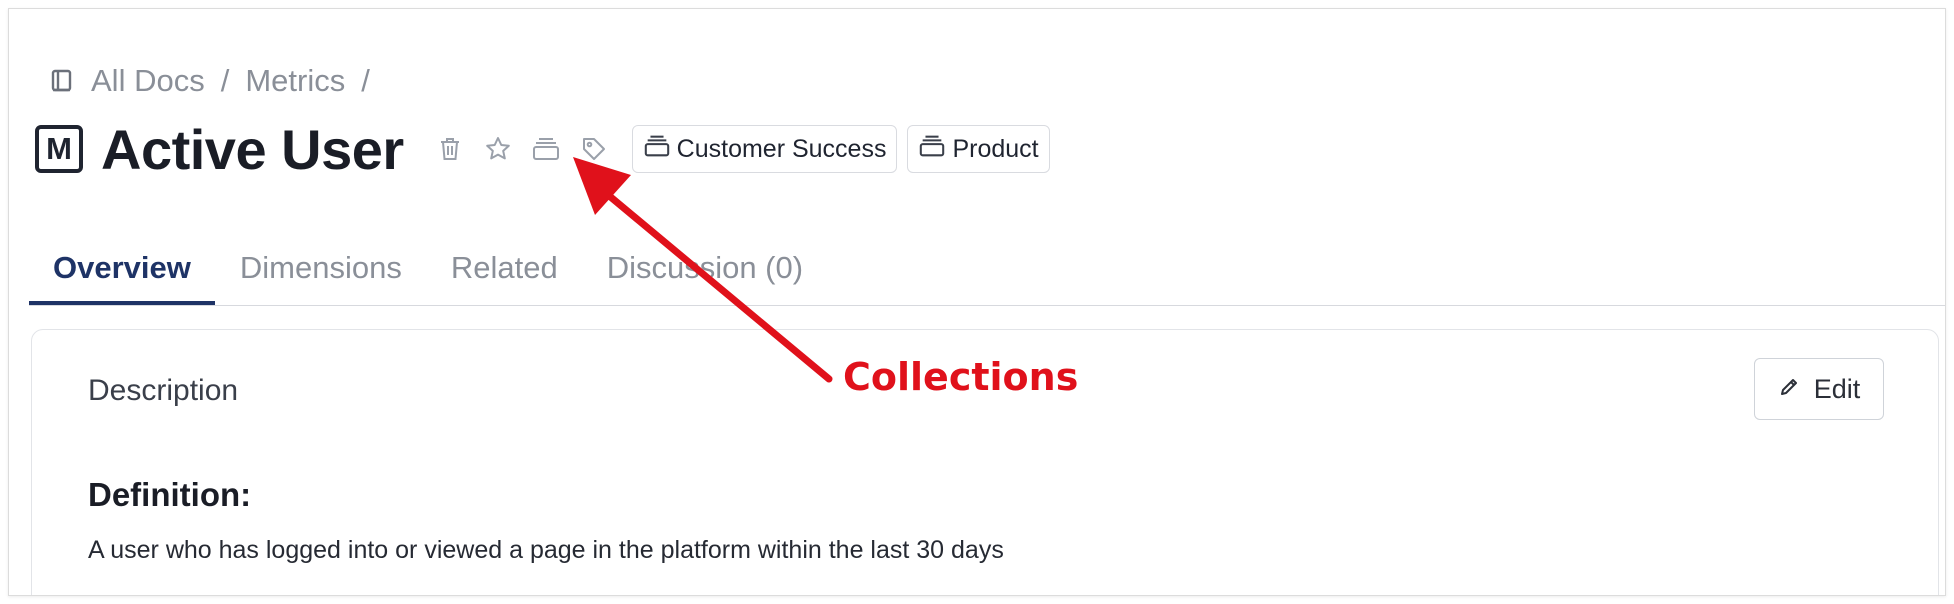  What do you see at coordinates (594, 149) in the screenshot?
I see `tag-icon` at bounding box center [594, 149].